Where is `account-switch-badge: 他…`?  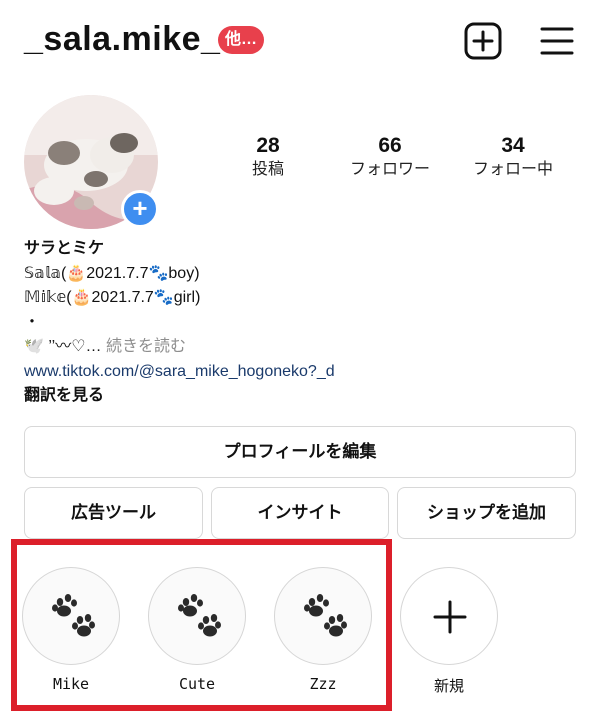
account-switch-badge: 他… is located at coordinates (241, 40).